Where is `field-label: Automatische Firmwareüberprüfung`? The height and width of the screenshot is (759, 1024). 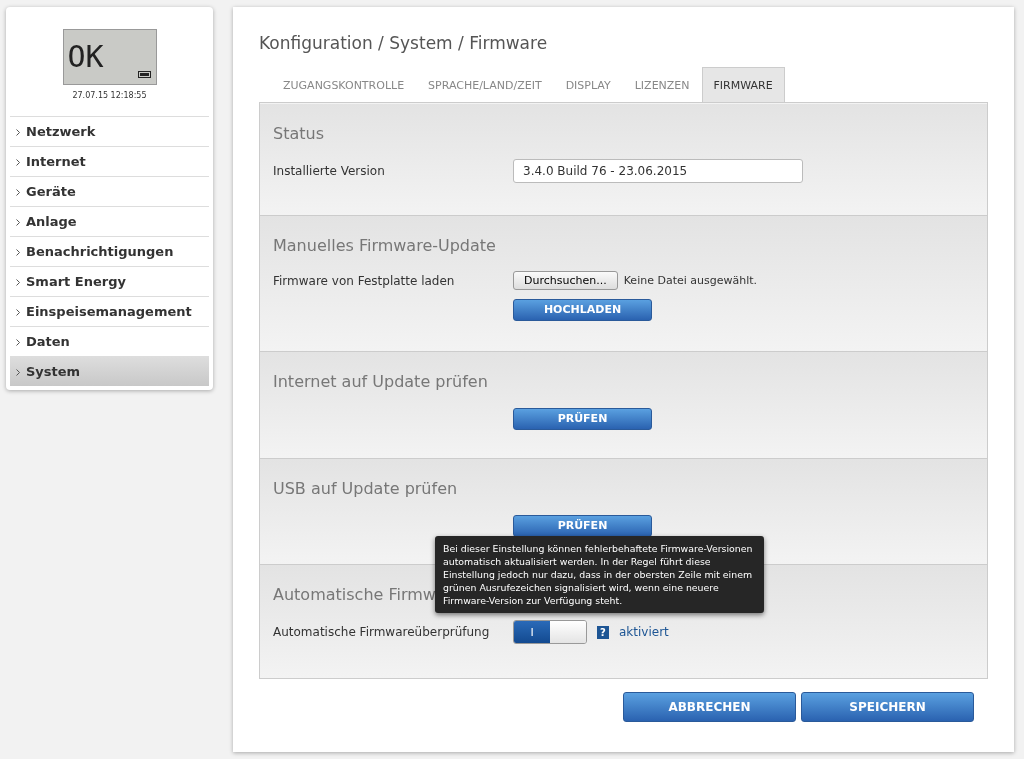
field-label: Automatische Firmwareüberprüfung is located at coordinates (382, 632).